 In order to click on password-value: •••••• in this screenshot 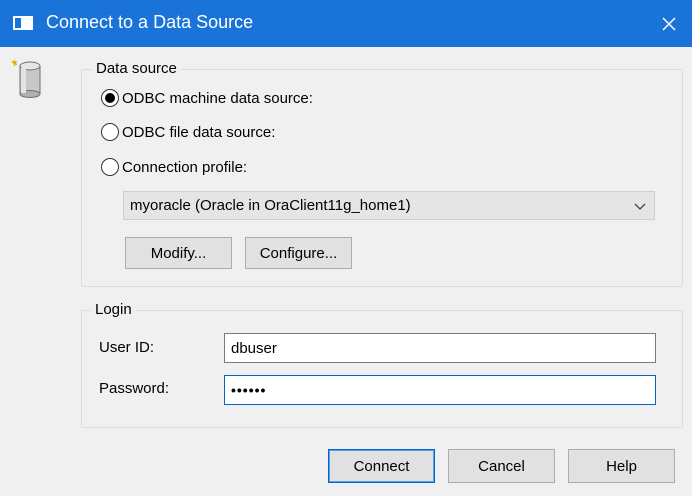, I will do `click(249, 390)`.